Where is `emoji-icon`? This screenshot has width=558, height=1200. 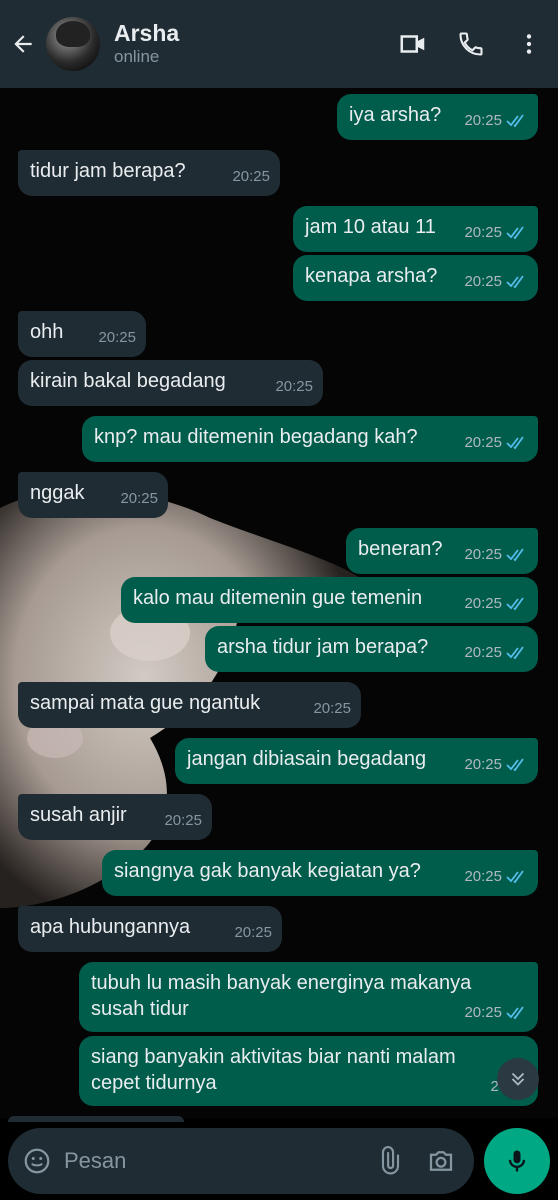
emoji-icon is located at coordinates (37, 1161).